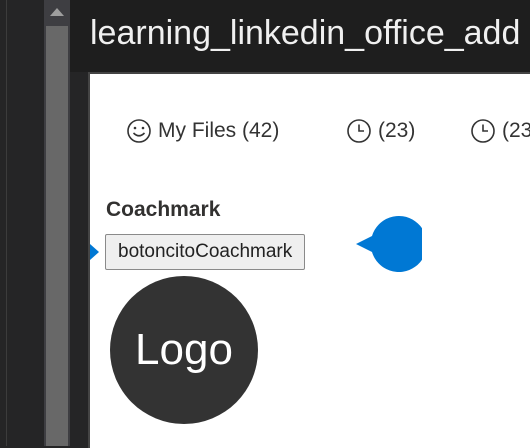  I want to click on scroll-thumb, so click(57, 236).